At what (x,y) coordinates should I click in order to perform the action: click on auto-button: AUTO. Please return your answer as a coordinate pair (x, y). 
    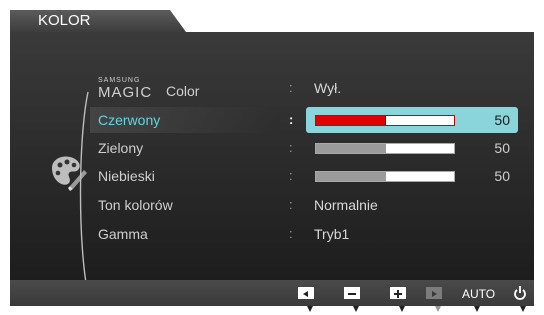
    Looking at the image, I should click on (478, 293).